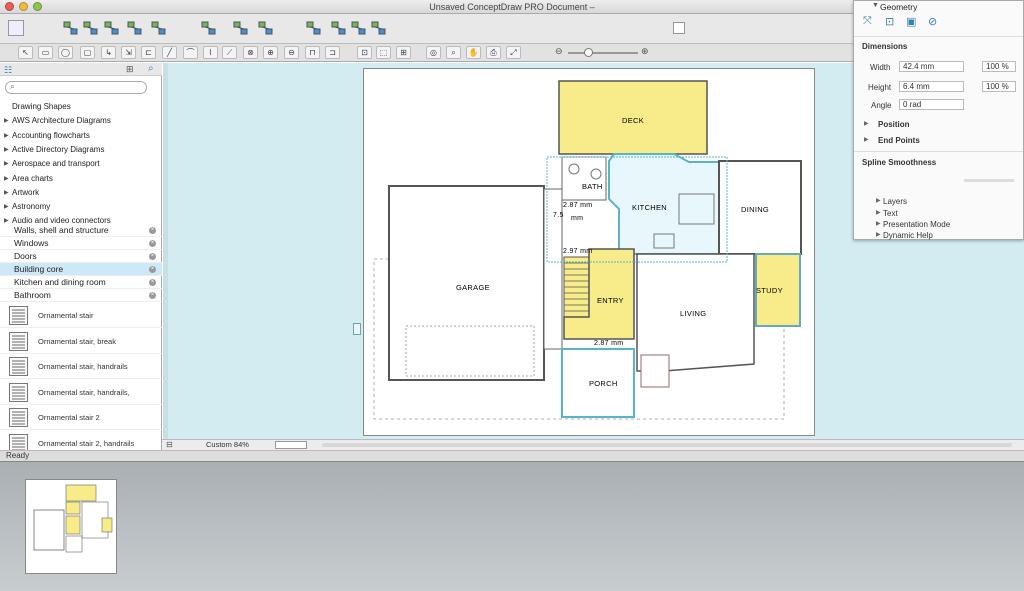  I want to click on drawing-tool-button: ⊓, so click(312, 52).